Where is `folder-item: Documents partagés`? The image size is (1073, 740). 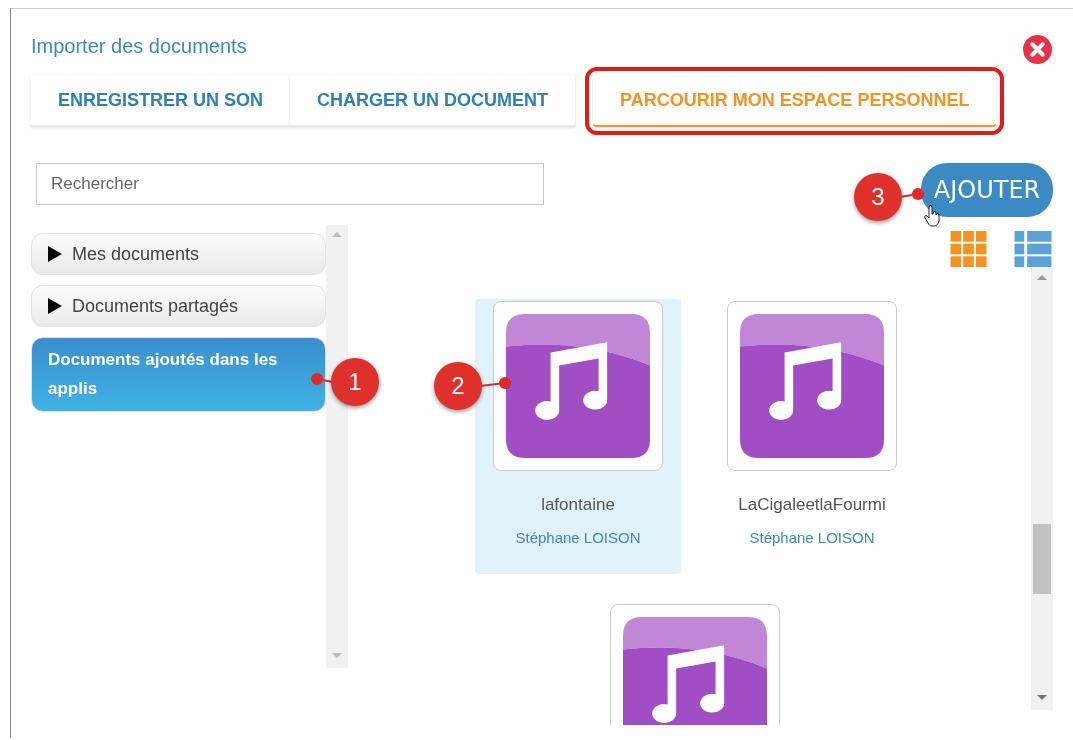 folder-item: Documents partagés is located at coordinates (178, 306).